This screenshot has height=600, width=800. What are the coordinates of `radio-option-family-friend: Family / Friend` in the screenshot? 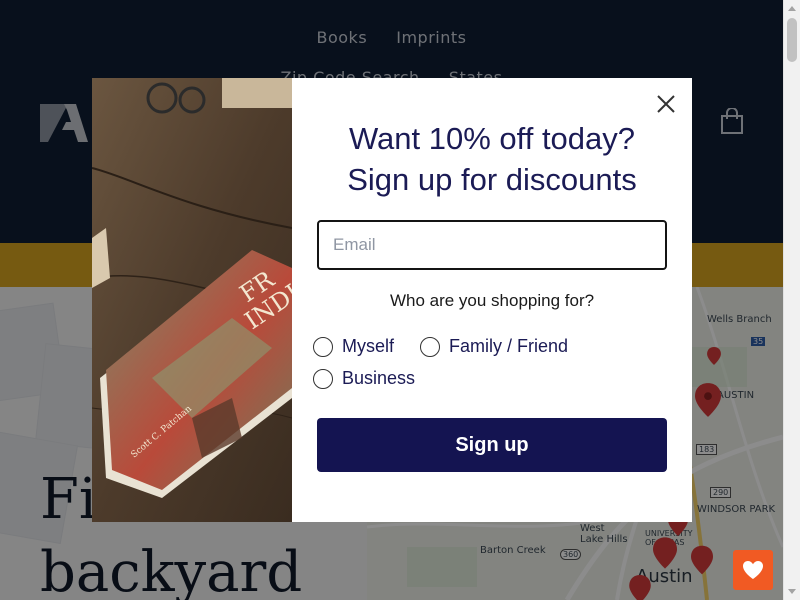 It's located at (494, 346).